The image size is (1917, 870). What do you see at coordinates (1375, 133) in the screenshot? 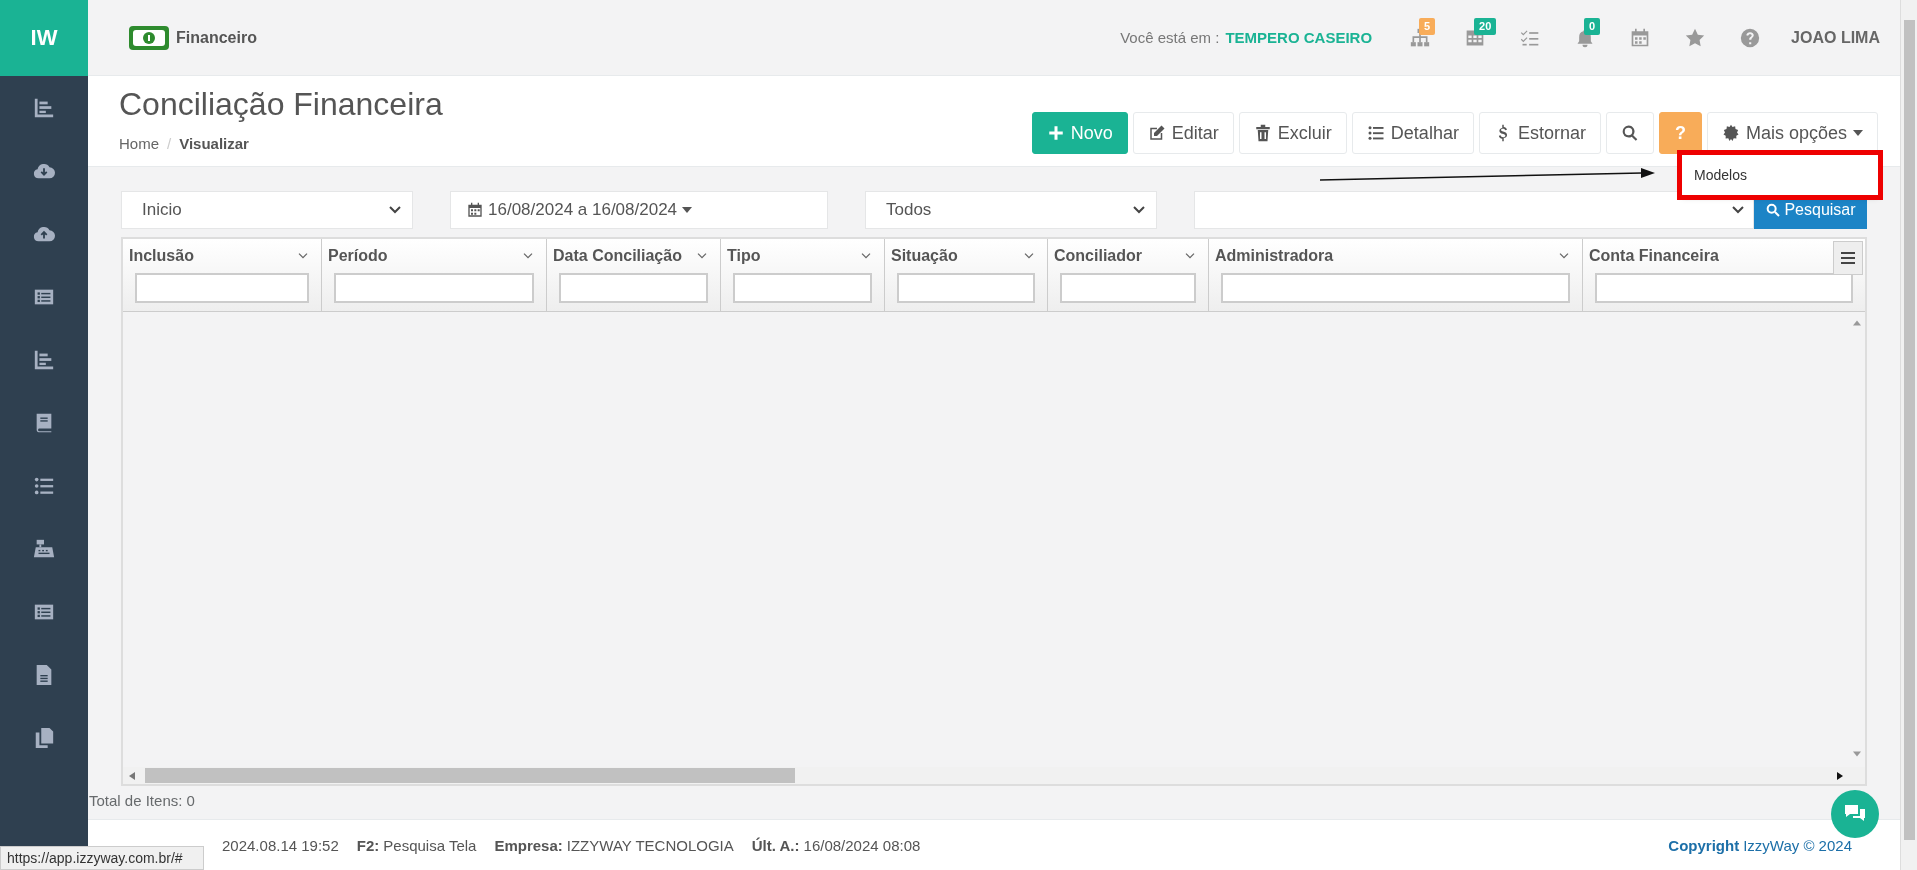
I see `list-icon` at bounding box center [1375, 133].